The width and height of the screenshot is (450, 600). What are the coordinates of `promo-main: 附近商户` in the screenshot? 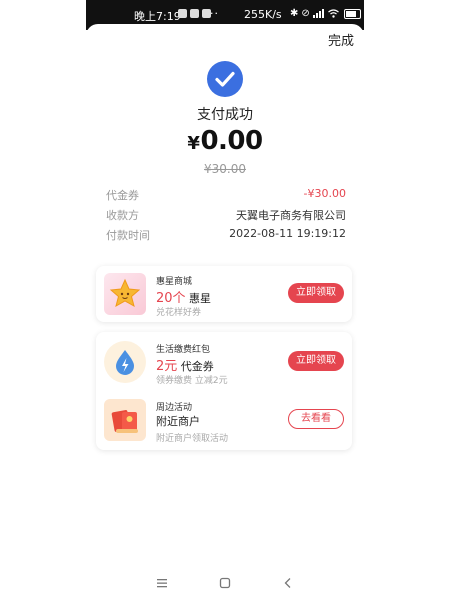 It's located at (178, 421).